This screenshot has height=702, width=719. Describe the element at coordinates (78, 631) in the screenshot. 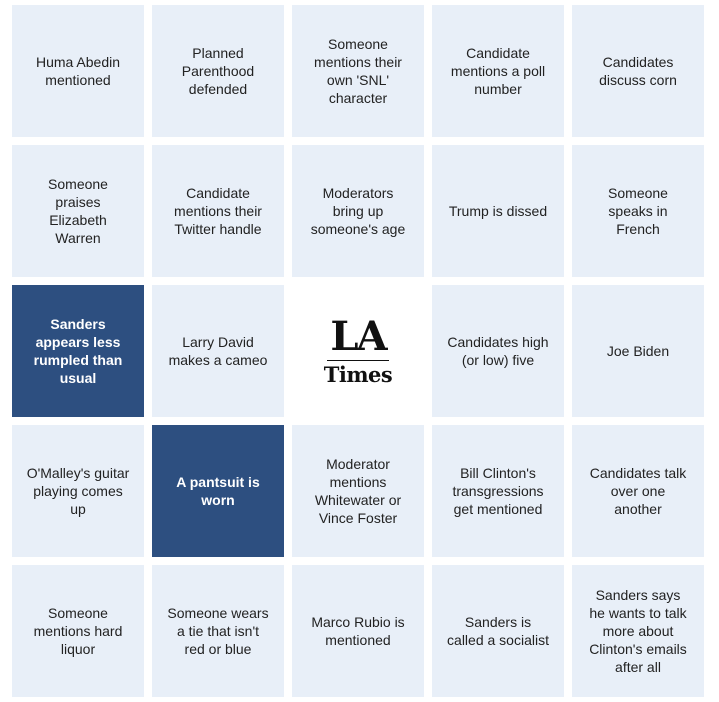

I see `bingo-square: Someone mentions hard liquor` at that location.